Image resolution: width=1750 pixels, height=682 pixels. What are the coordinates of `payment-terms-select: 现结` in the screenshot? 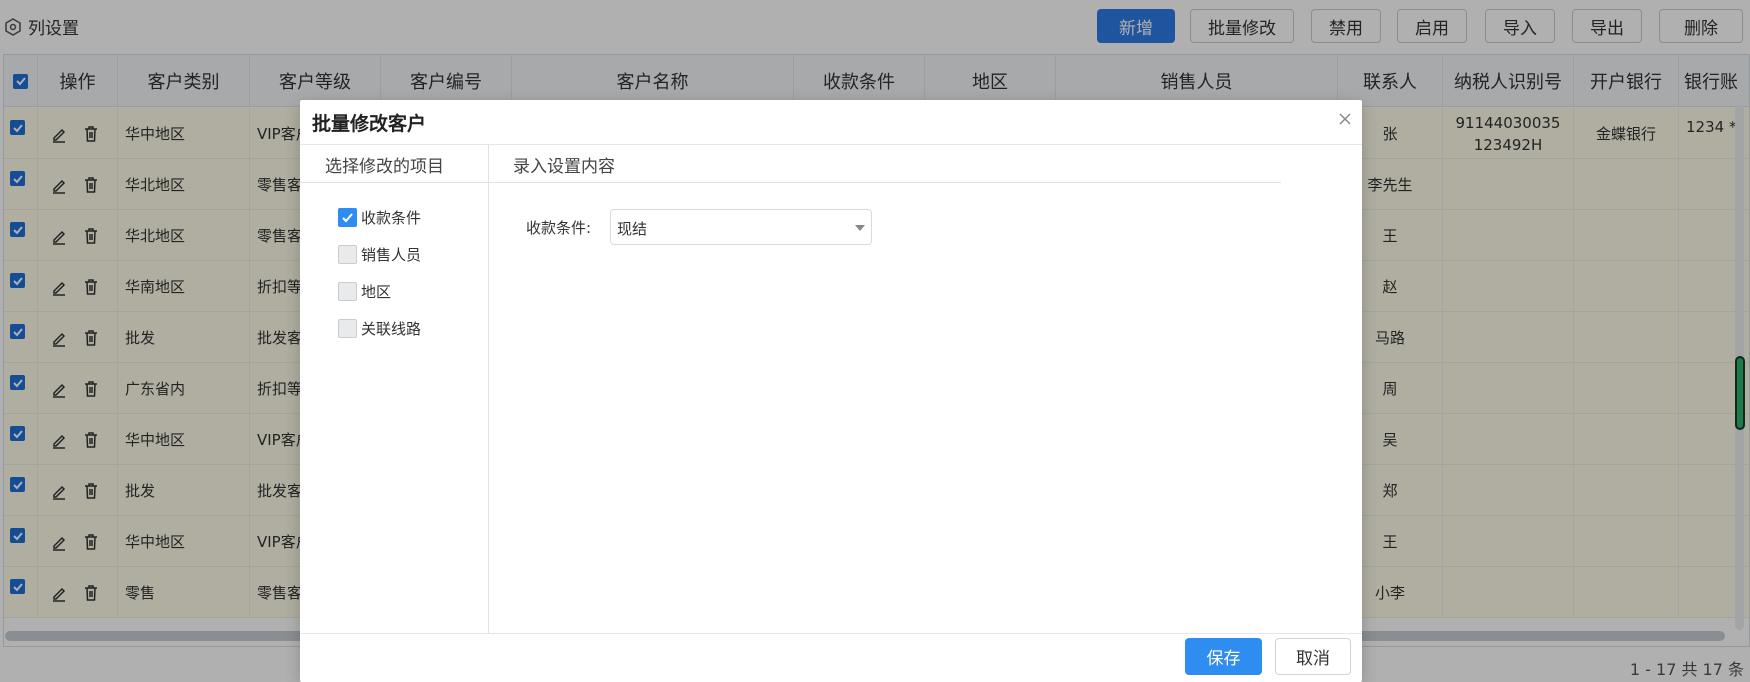 It's located at (741, 227).